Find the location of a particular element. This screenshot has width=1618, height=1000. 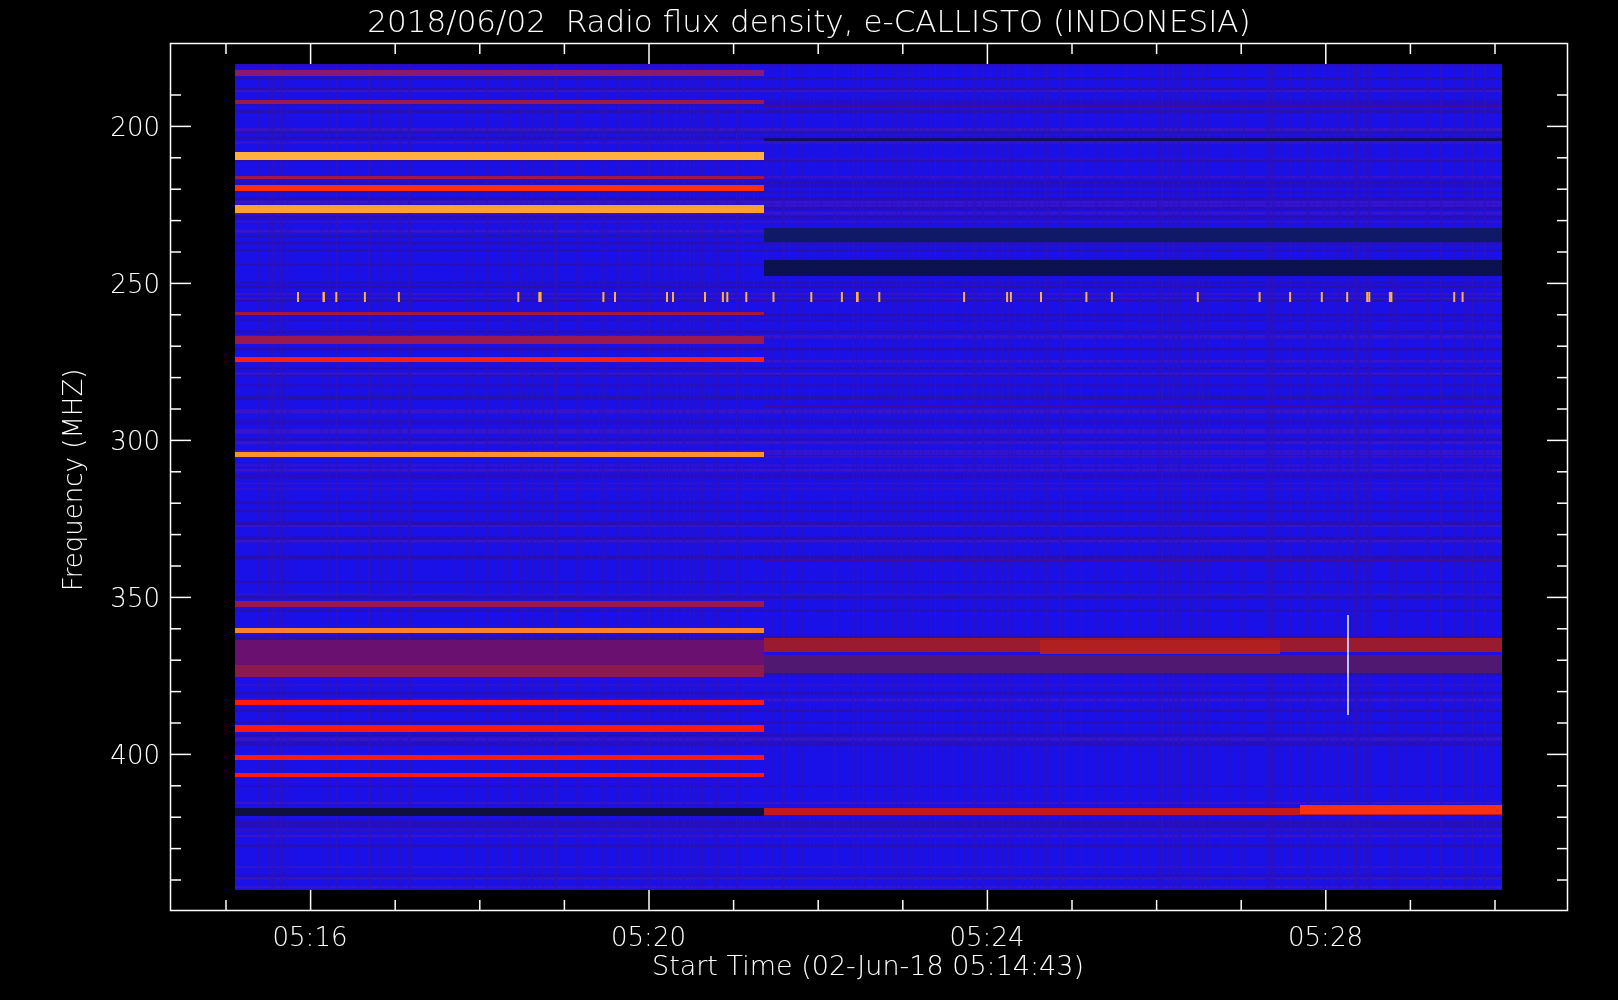

y-axis-title: Frequency (MHZ) is located at coordinates (73, 480).